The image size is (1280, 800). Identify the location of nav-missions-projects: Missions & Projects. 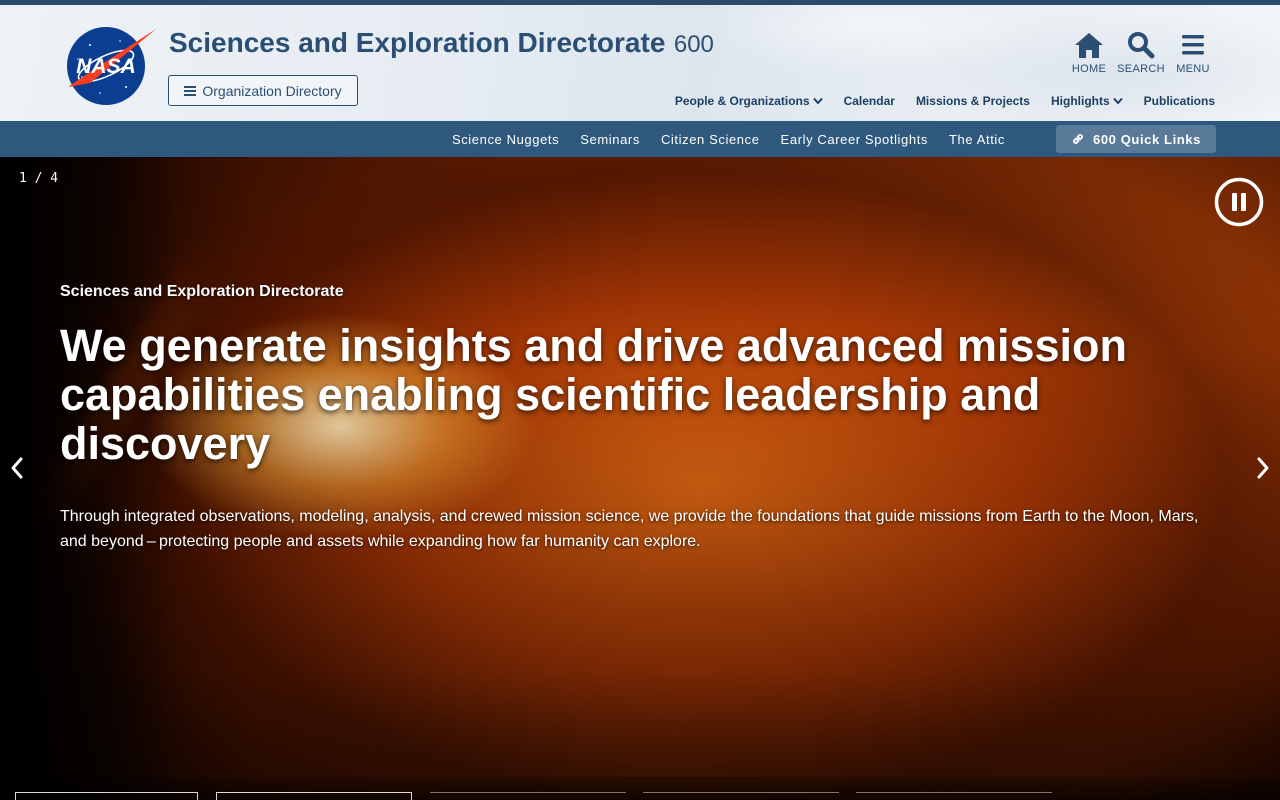
(973, 101).